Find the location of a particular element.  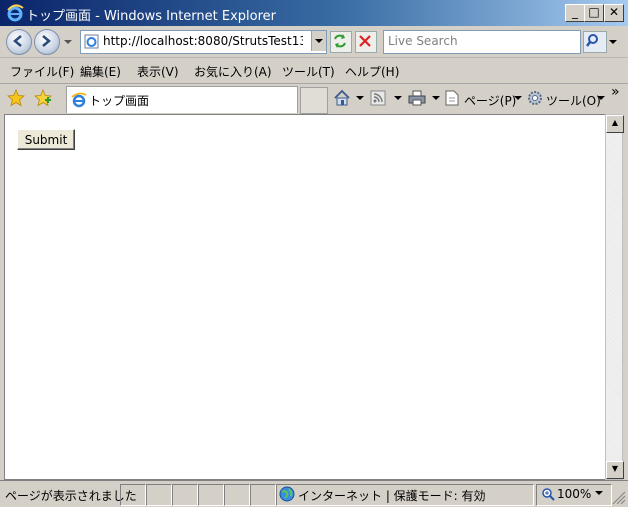

feeds-dropdown-icon is located at coordinates (398, 99).